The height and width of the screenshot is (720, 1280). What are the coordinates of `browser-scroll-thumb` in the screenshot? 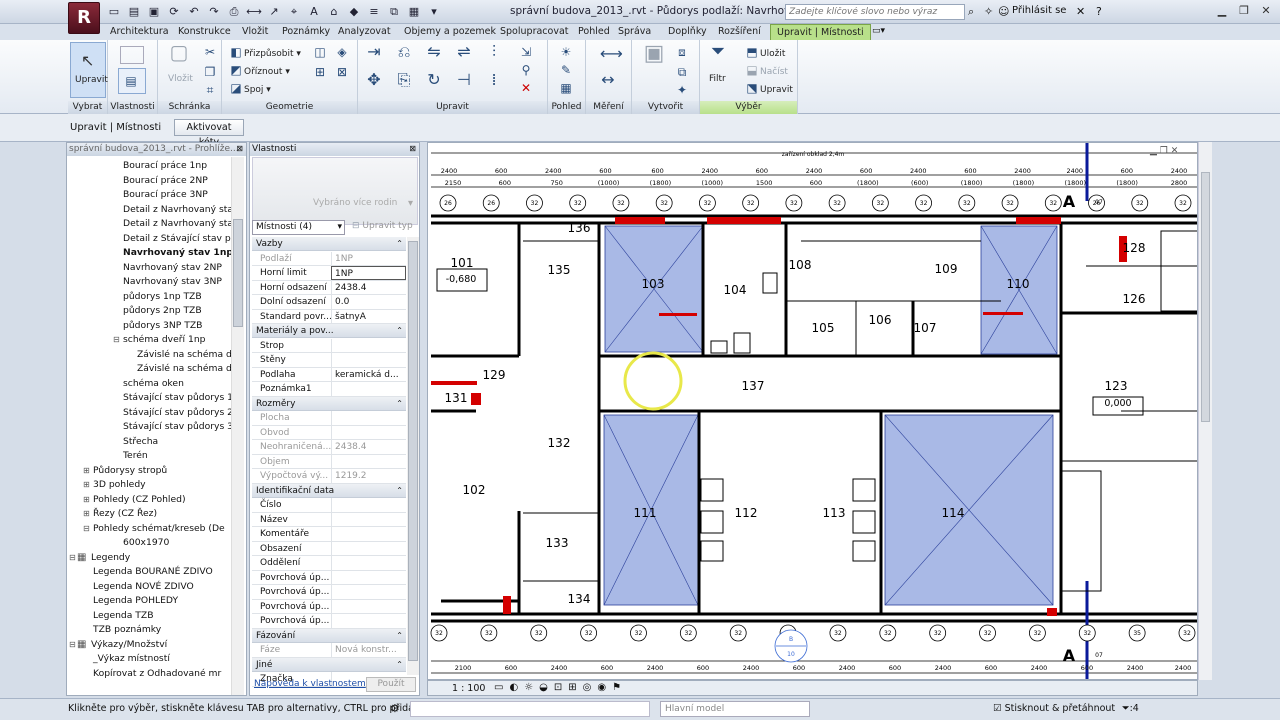 It's located at (238, 273).